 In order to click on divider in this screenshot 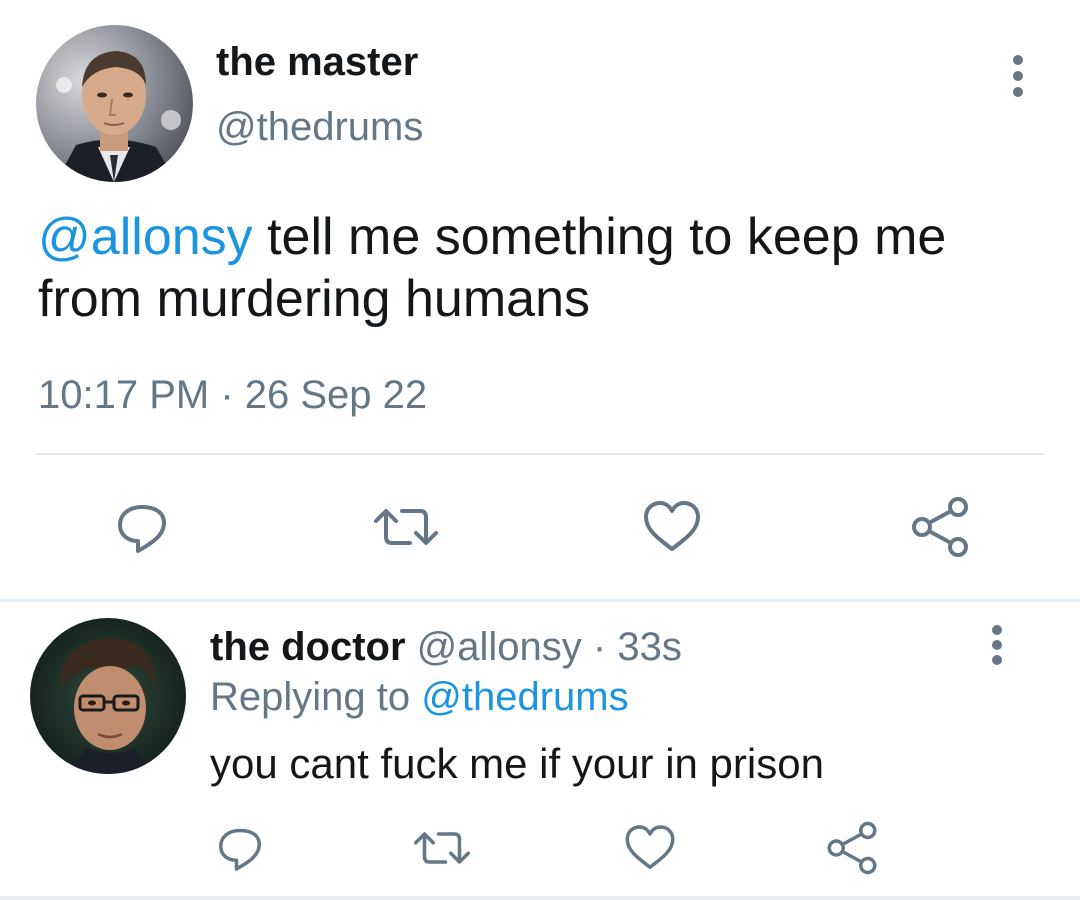, I will do `click(540, 454)`.